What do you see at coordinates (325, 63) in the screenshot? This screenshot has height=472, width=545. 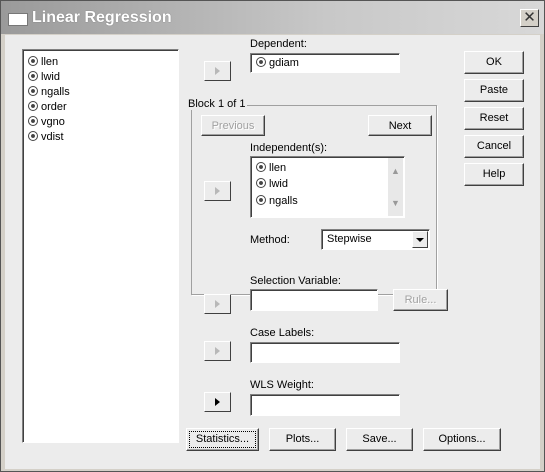 I see `dependent-field: gdiam` at bounding box center [325, 63].